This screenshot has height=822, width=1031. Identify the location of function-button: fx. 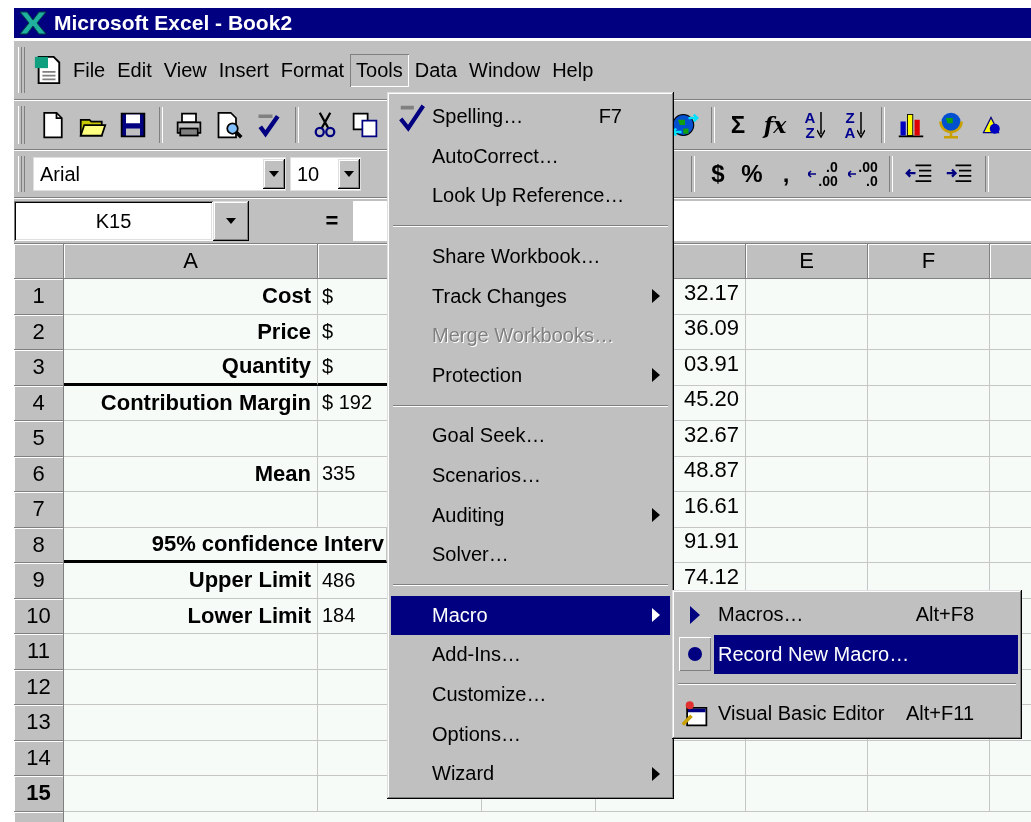
(775, 125).